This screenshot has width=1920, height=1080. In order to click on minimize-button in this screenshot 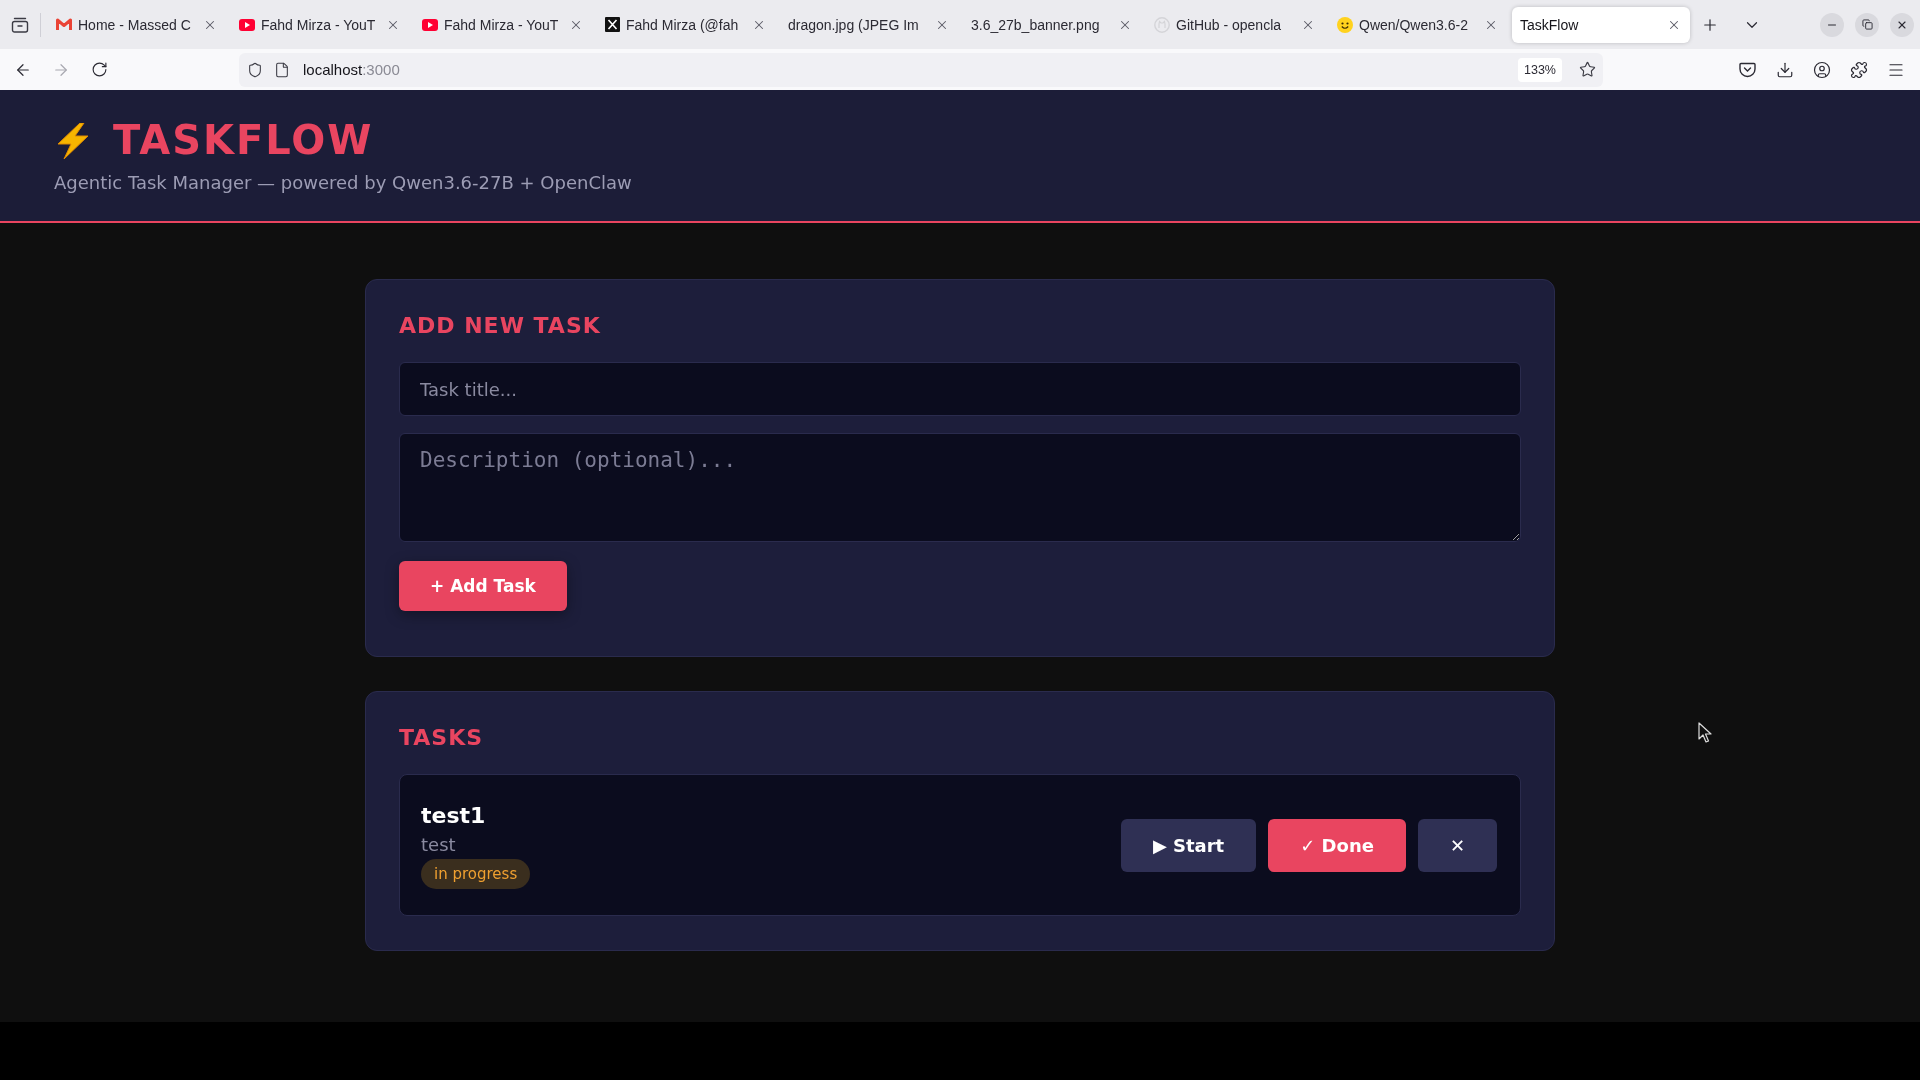, I will do `click(1832, 24)`.